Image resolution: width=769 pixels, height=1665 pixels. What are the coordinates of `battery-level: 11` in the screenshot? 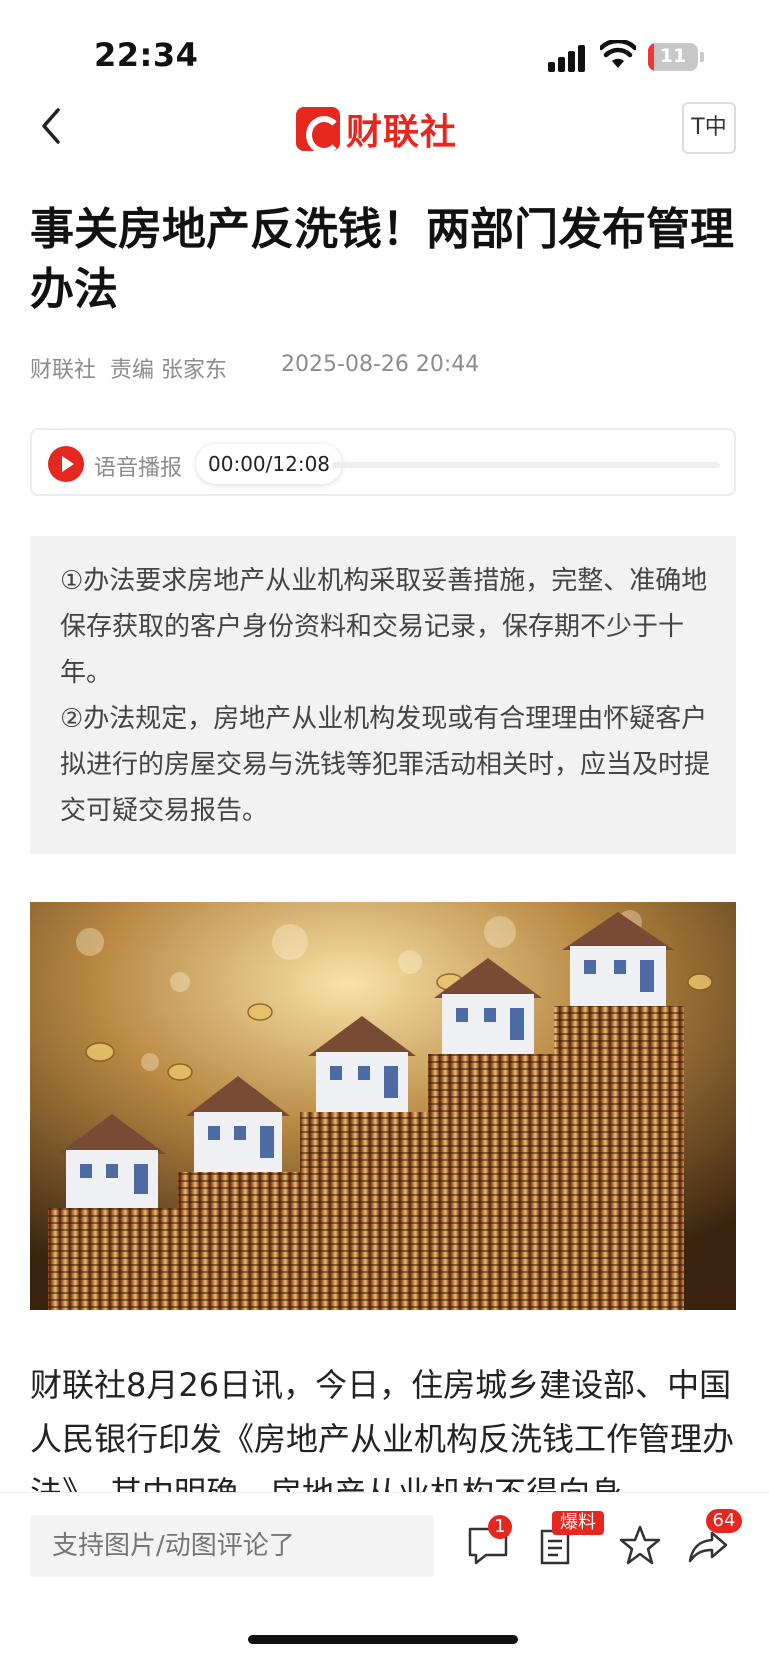 It's located at (673, 56).